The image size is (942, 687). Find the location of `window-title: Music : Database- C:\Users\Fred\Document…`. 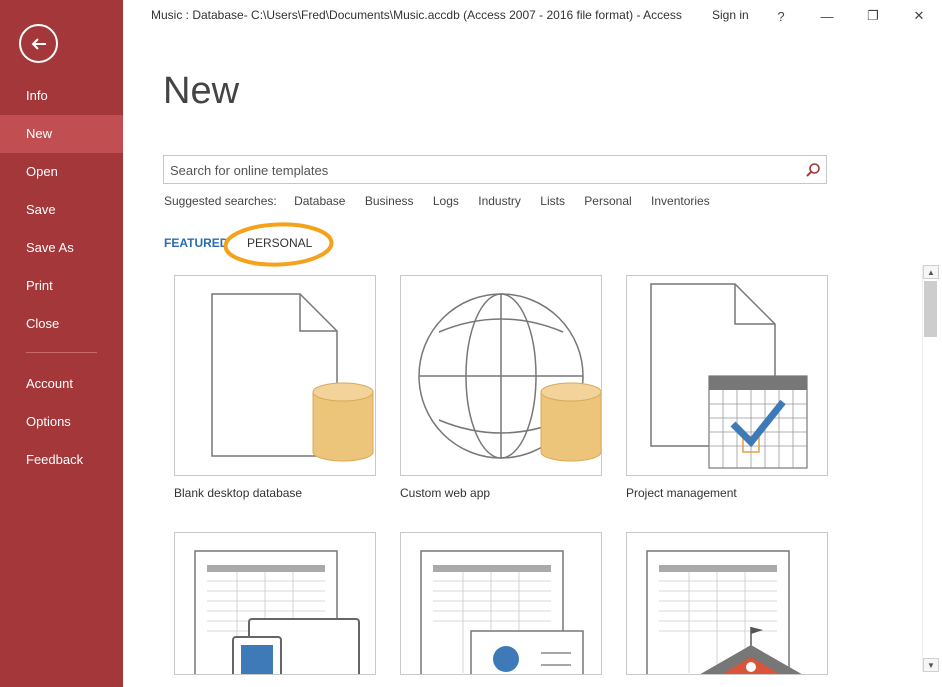

window-title: Music : Database- C:\Users\Fred\Document… is located at coordinates (416, 15).